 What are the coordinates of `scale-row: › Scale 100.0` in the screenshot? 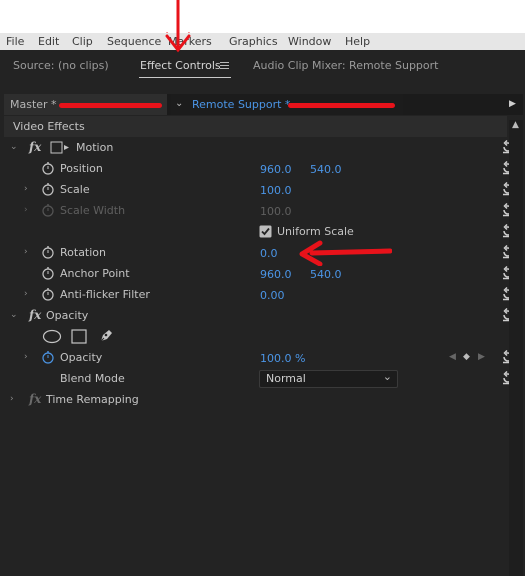 It's located at (261, 189).